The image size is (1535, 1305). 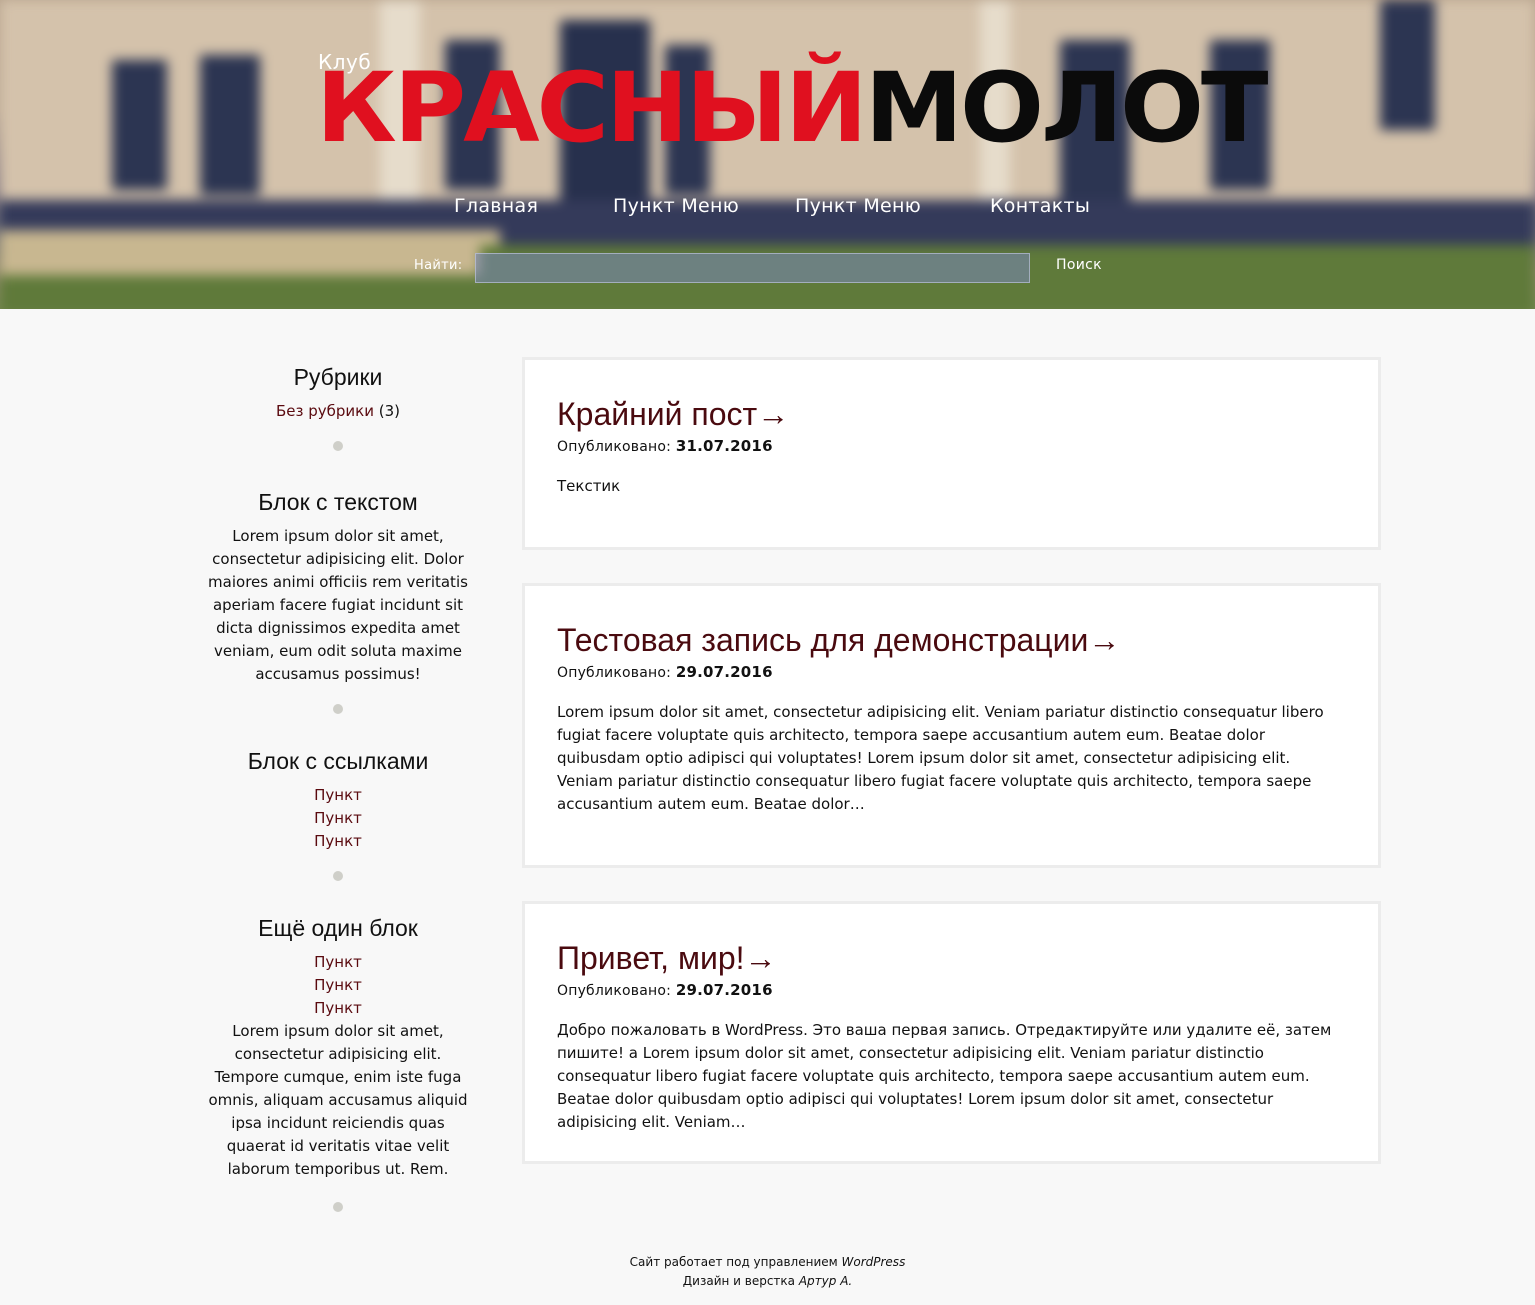 What do you see at coordinates (338, 377) in the screenshot?
I see `widget-title-categories: Рубрики` at bounding box center [338, 377].